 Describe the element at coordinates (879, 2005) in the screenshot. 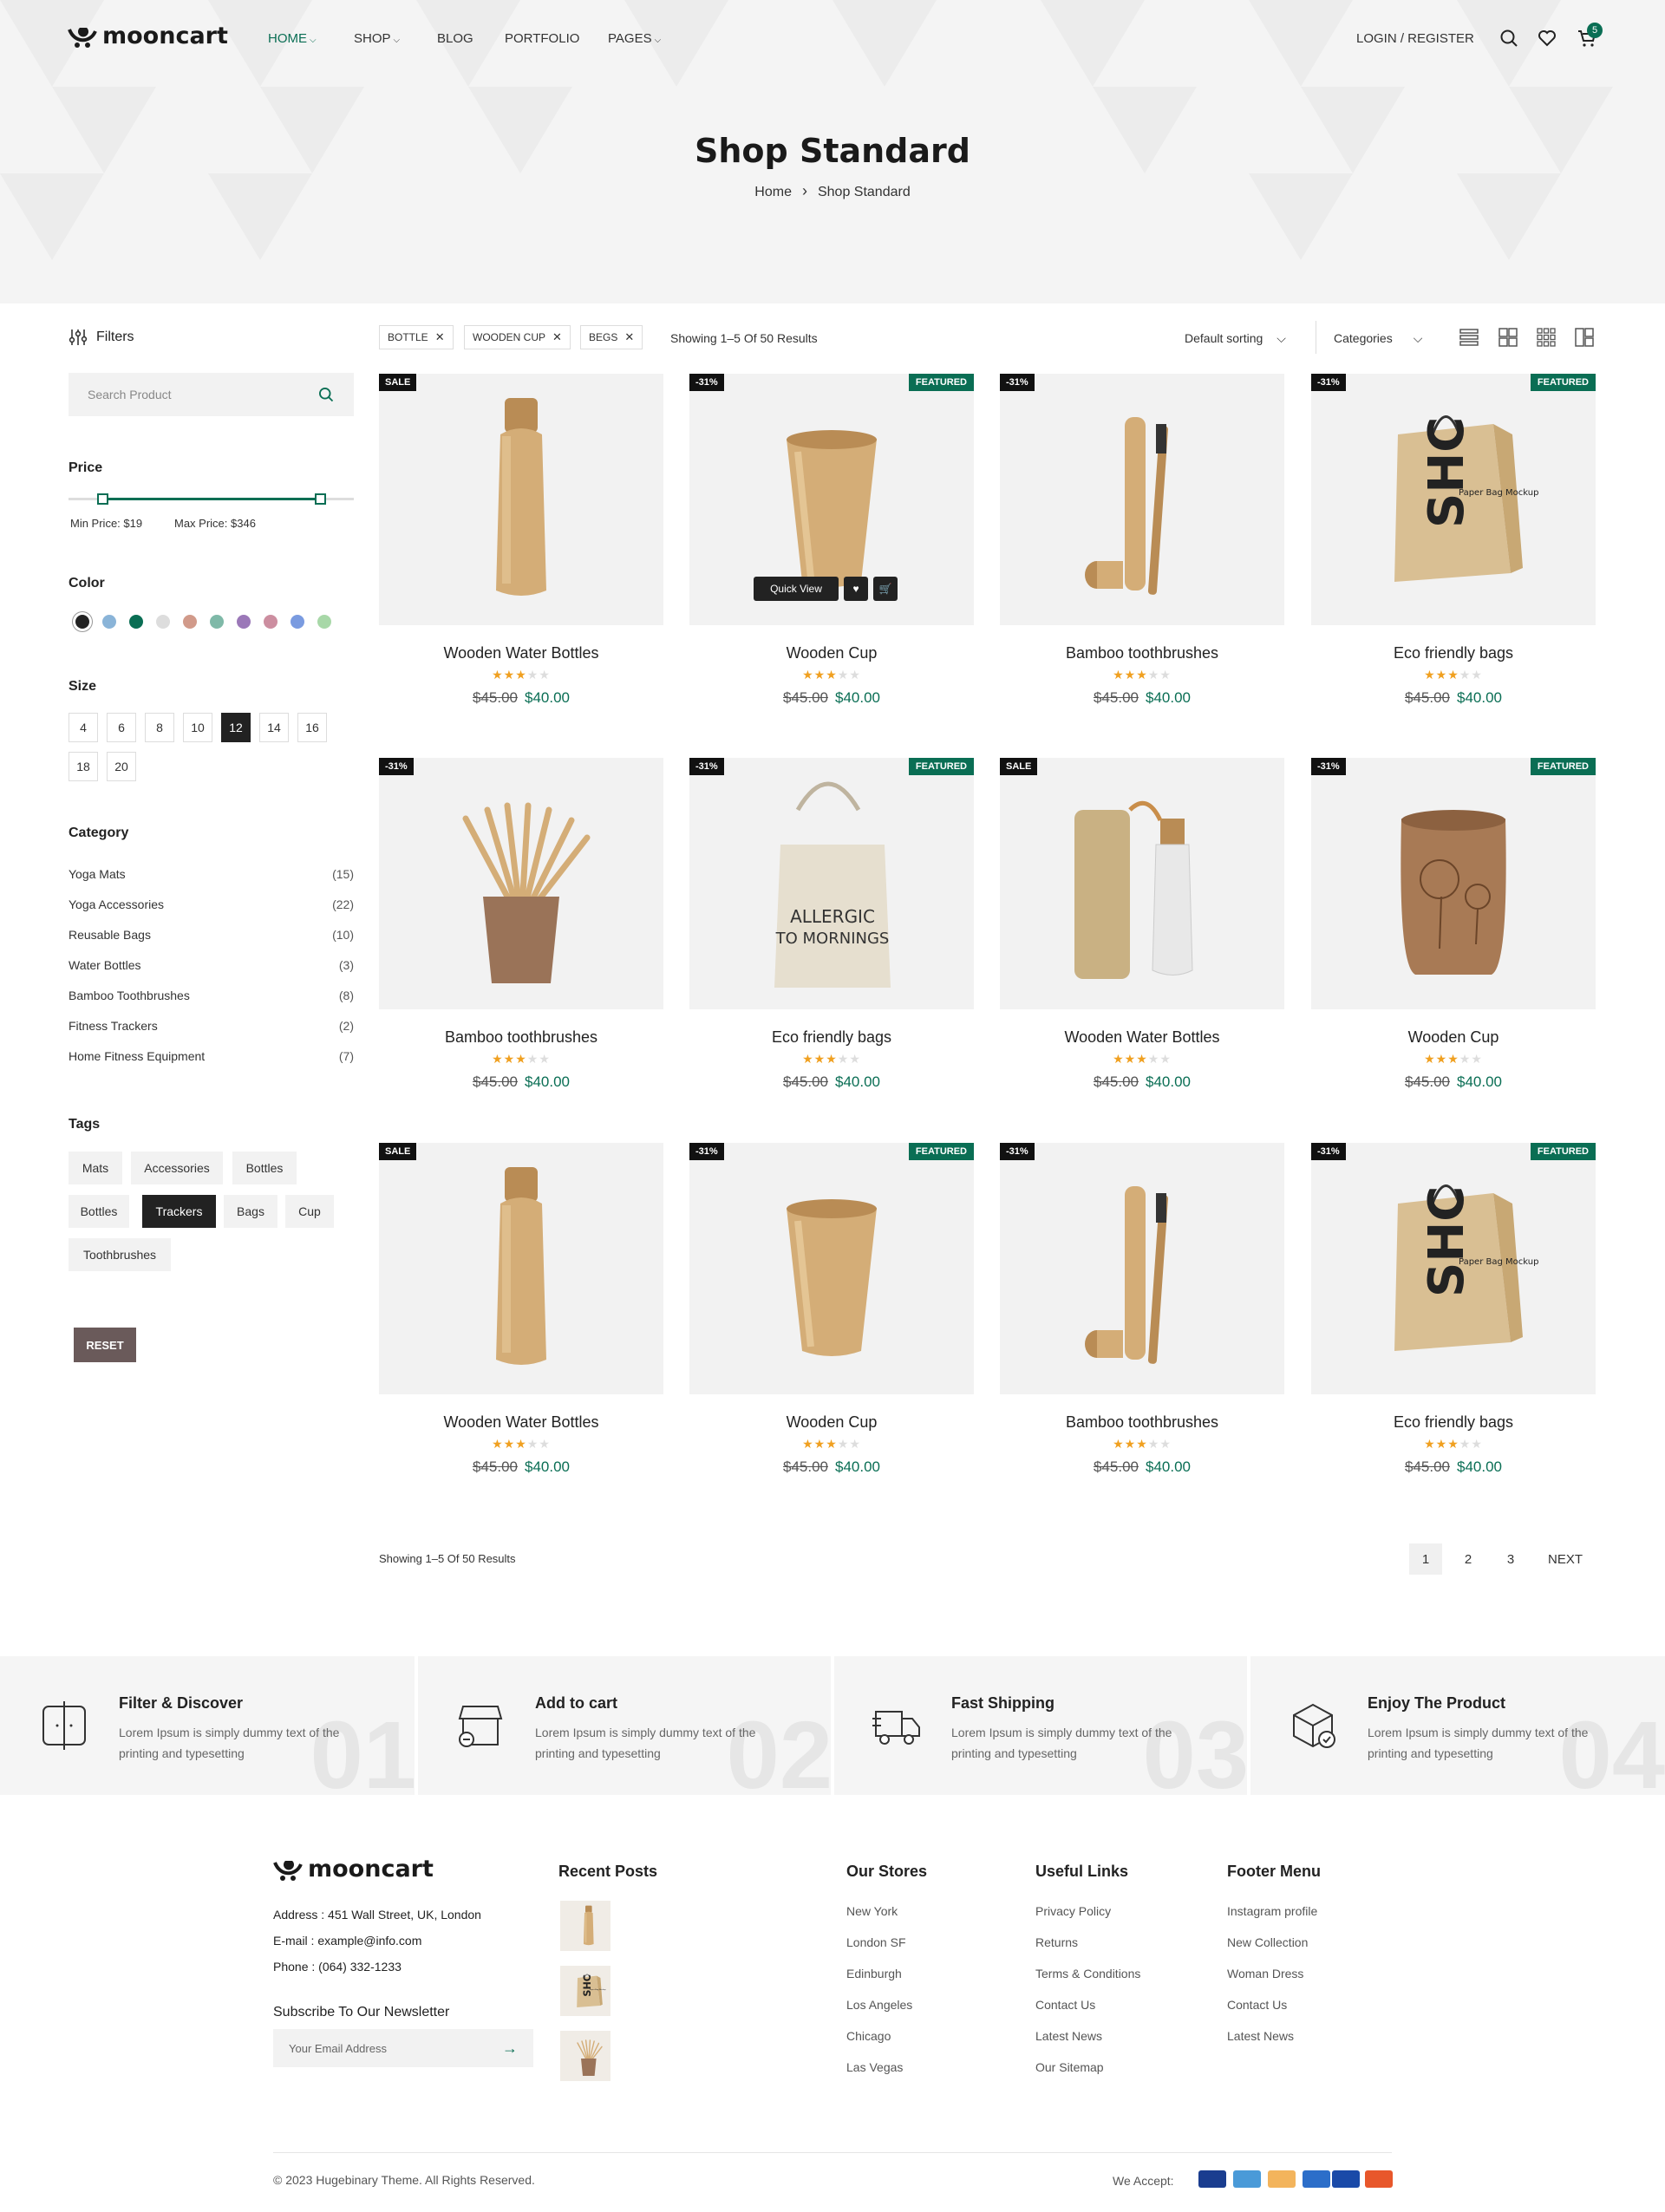

I see `footer-link: Los Angeles` at that location.